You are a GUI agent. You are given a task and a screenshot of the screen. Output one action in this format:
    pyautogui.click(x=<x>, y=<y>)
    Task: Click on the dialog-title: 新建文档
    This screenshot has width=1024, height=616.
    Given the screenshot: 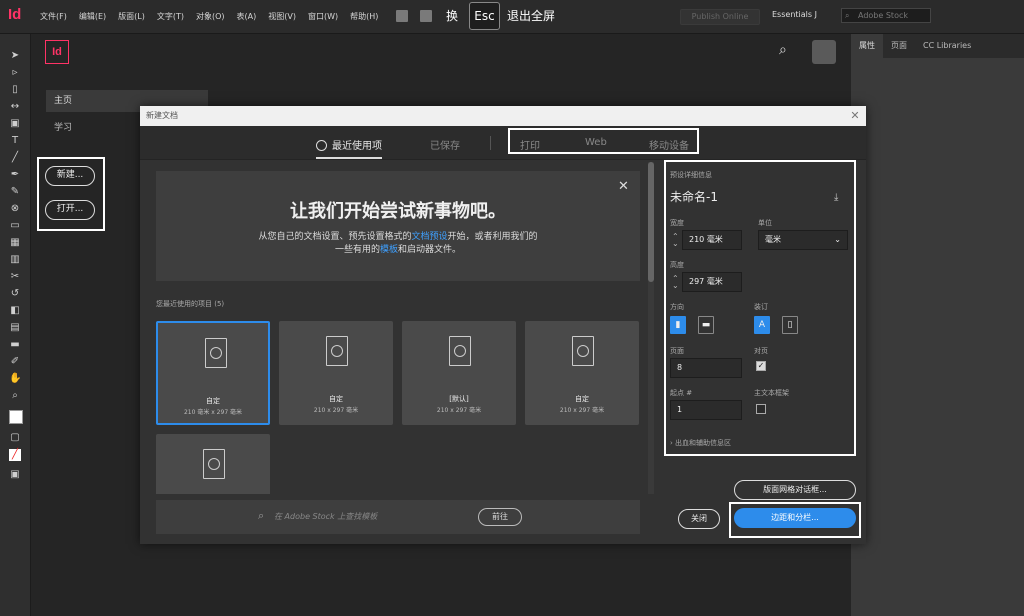 What is the action you would take?
    pyautogui.click(x=503, y=116)
    